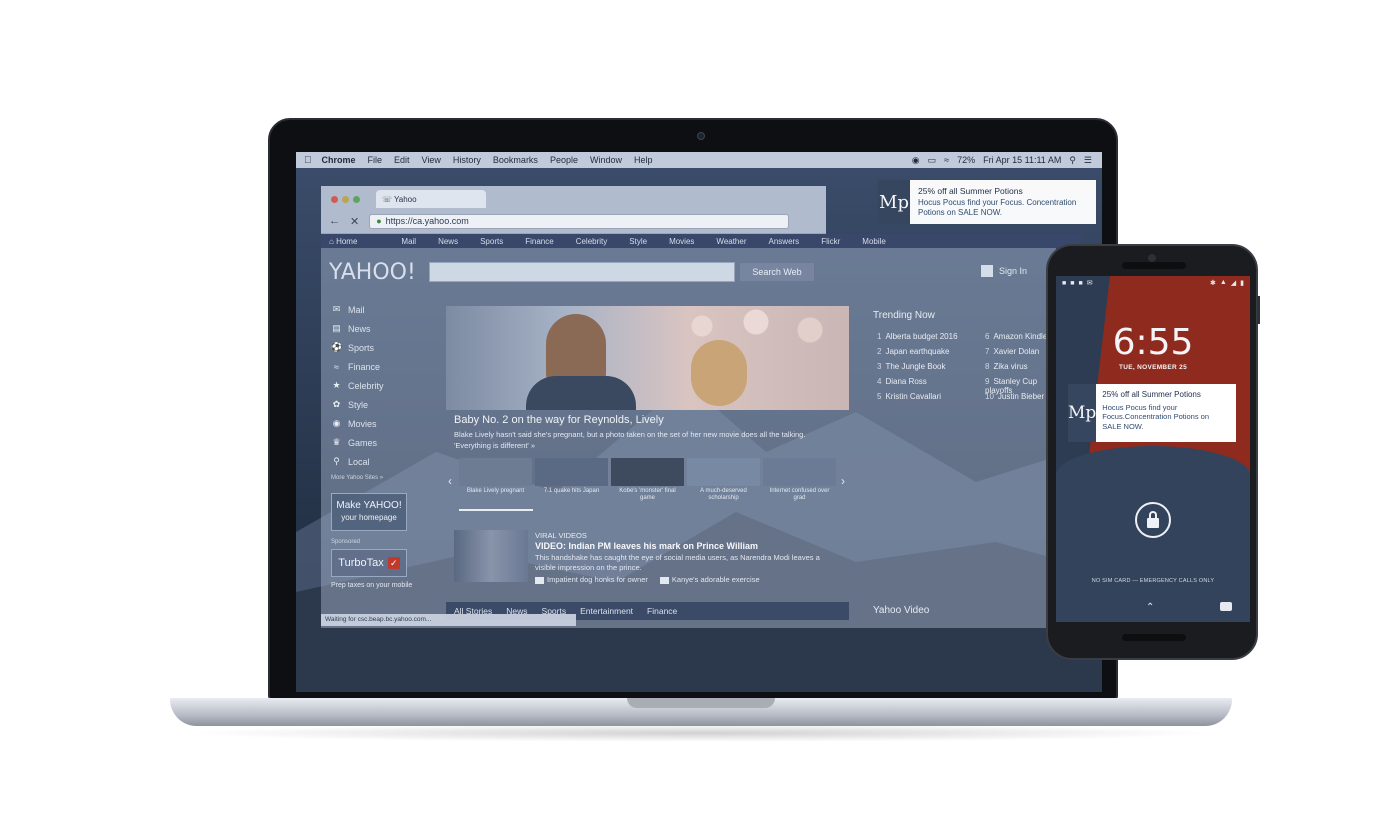  I want to click on minimize-window-button, so click(345, 199).